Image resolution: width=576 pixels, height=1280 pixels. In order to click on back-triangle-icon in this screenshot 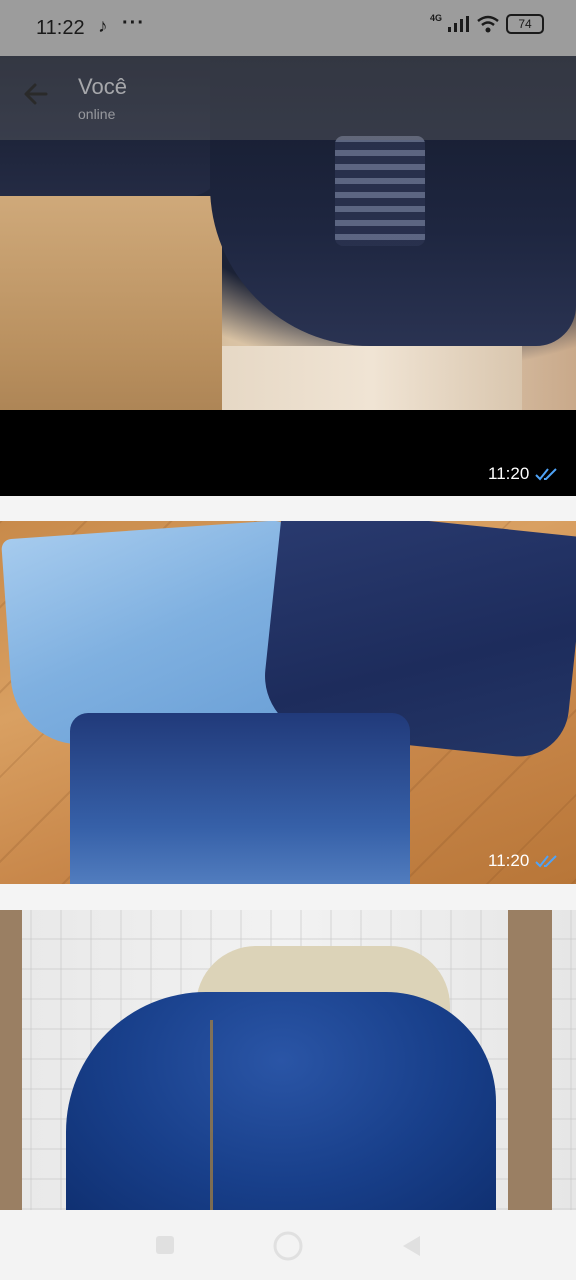, I will do `click(411, 1246)`.